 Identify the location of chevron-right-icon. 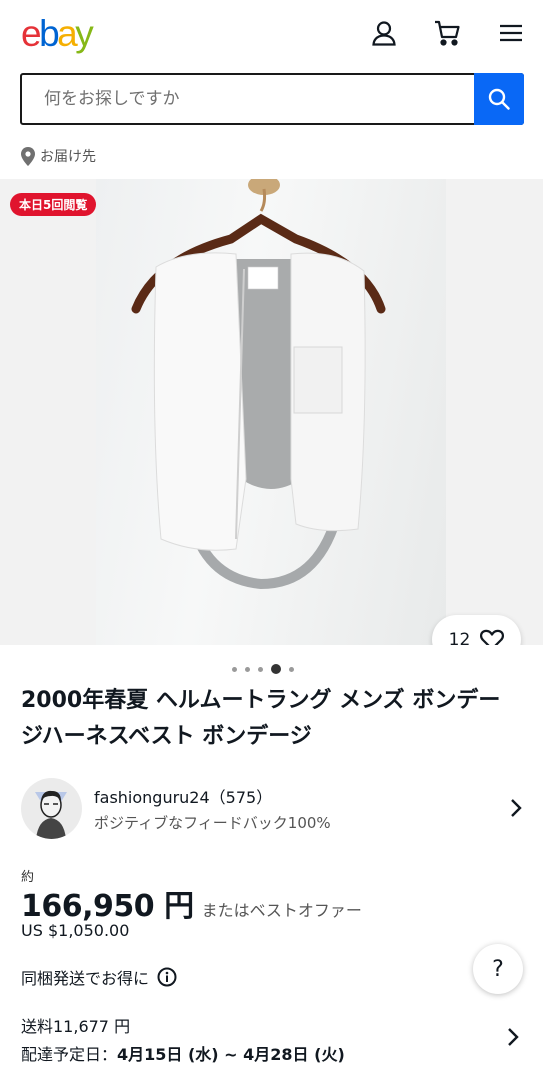
(516, 808).